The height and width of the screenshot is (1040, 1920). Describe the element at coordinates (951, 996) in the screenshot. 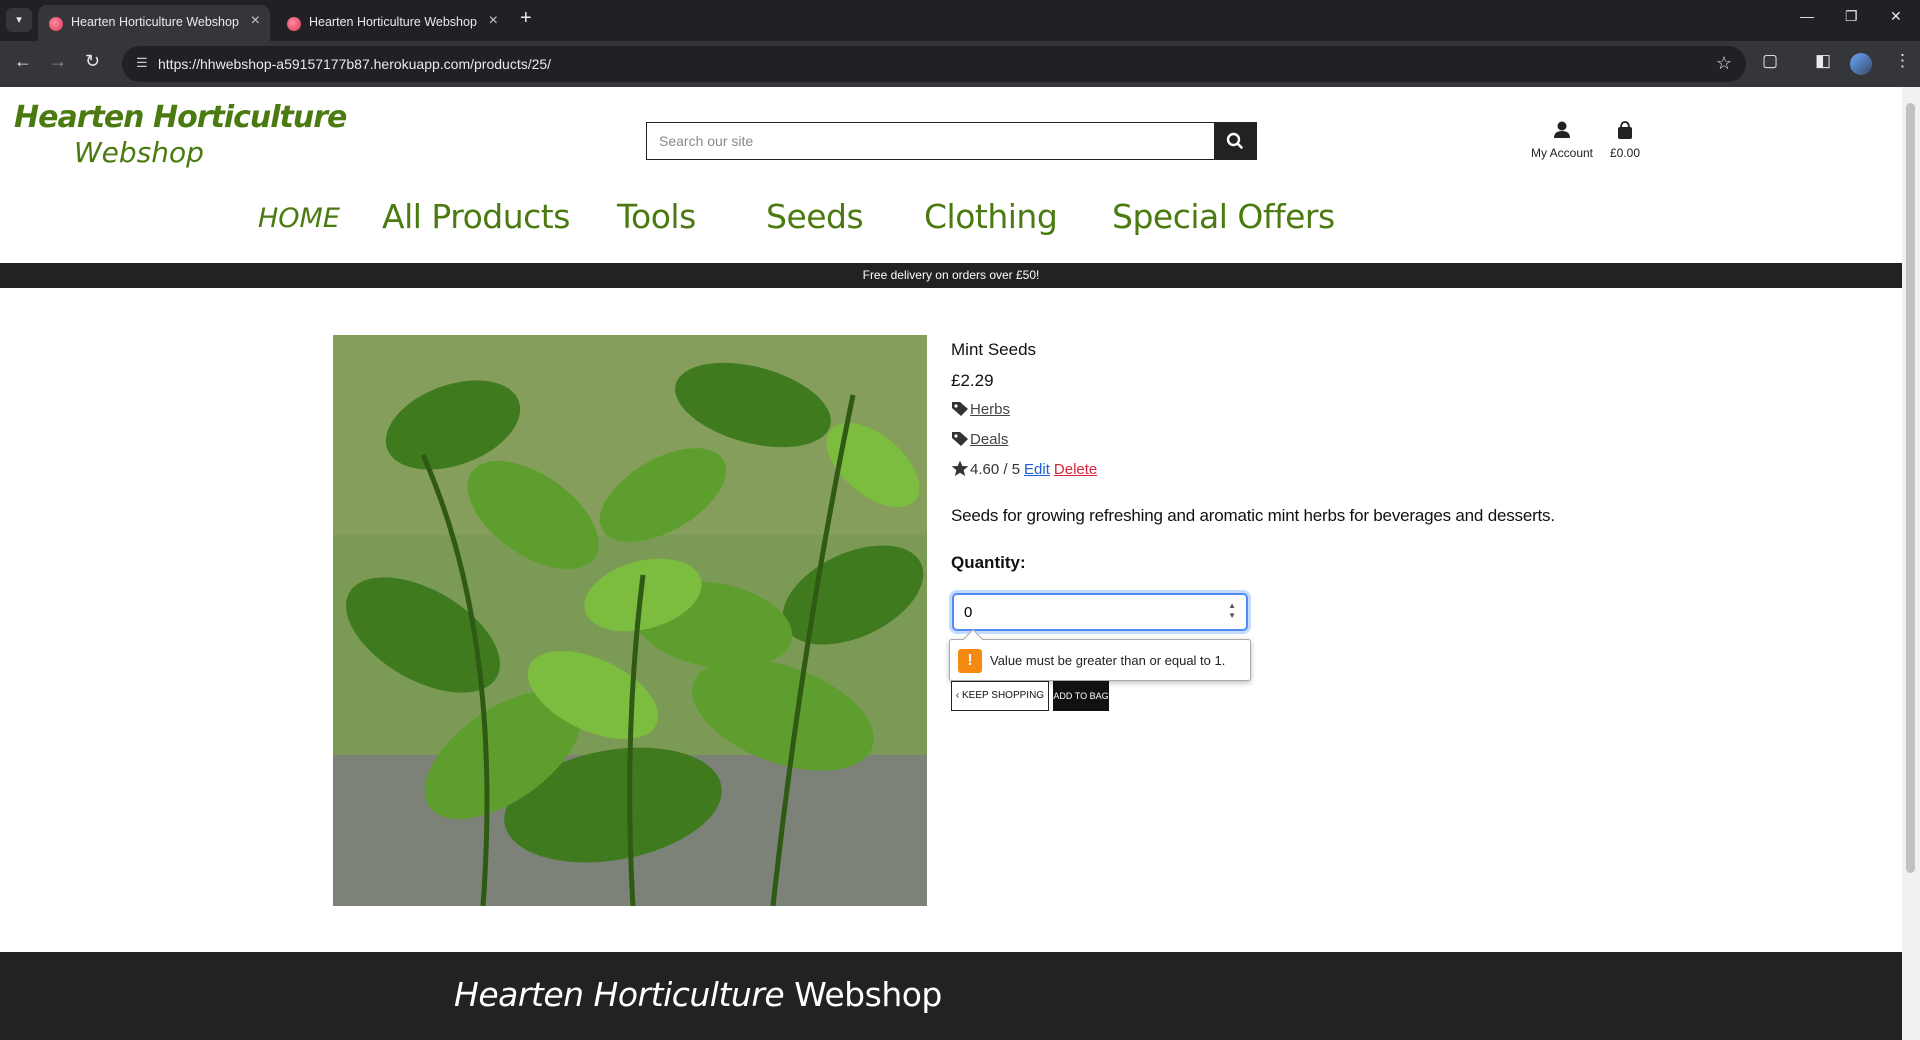

I see `footer` at that location.